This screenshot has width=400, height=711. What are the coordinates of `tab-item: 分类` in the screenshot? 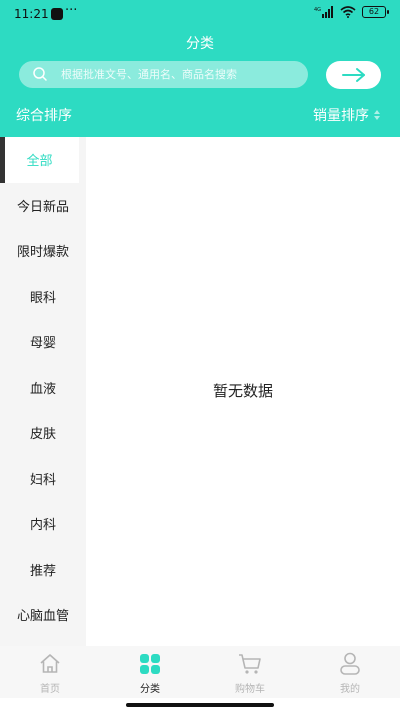 It's located at (150, 672).